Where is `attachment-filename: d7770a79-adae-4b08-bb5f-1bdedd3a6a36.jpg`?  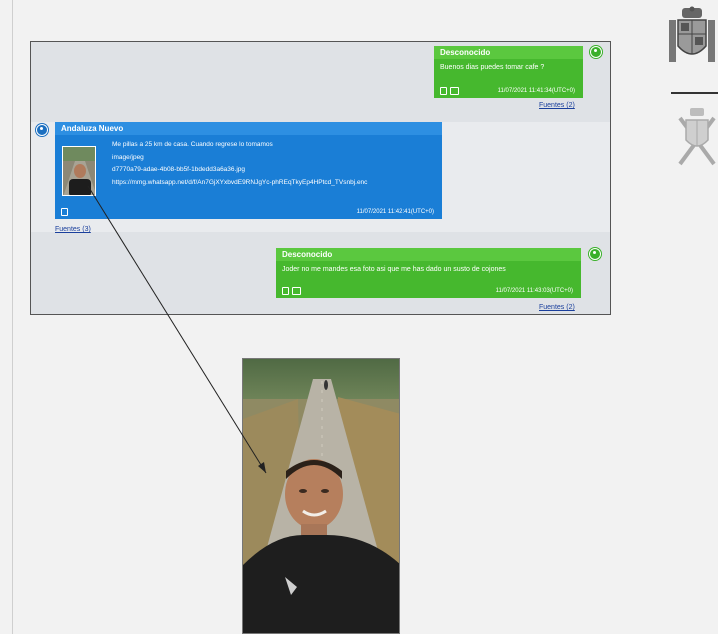 attachment-filename: d7770a79-adae-4b08-bb5f-1bdedd3a6a36.jpg is located at coordinates (179, 169).